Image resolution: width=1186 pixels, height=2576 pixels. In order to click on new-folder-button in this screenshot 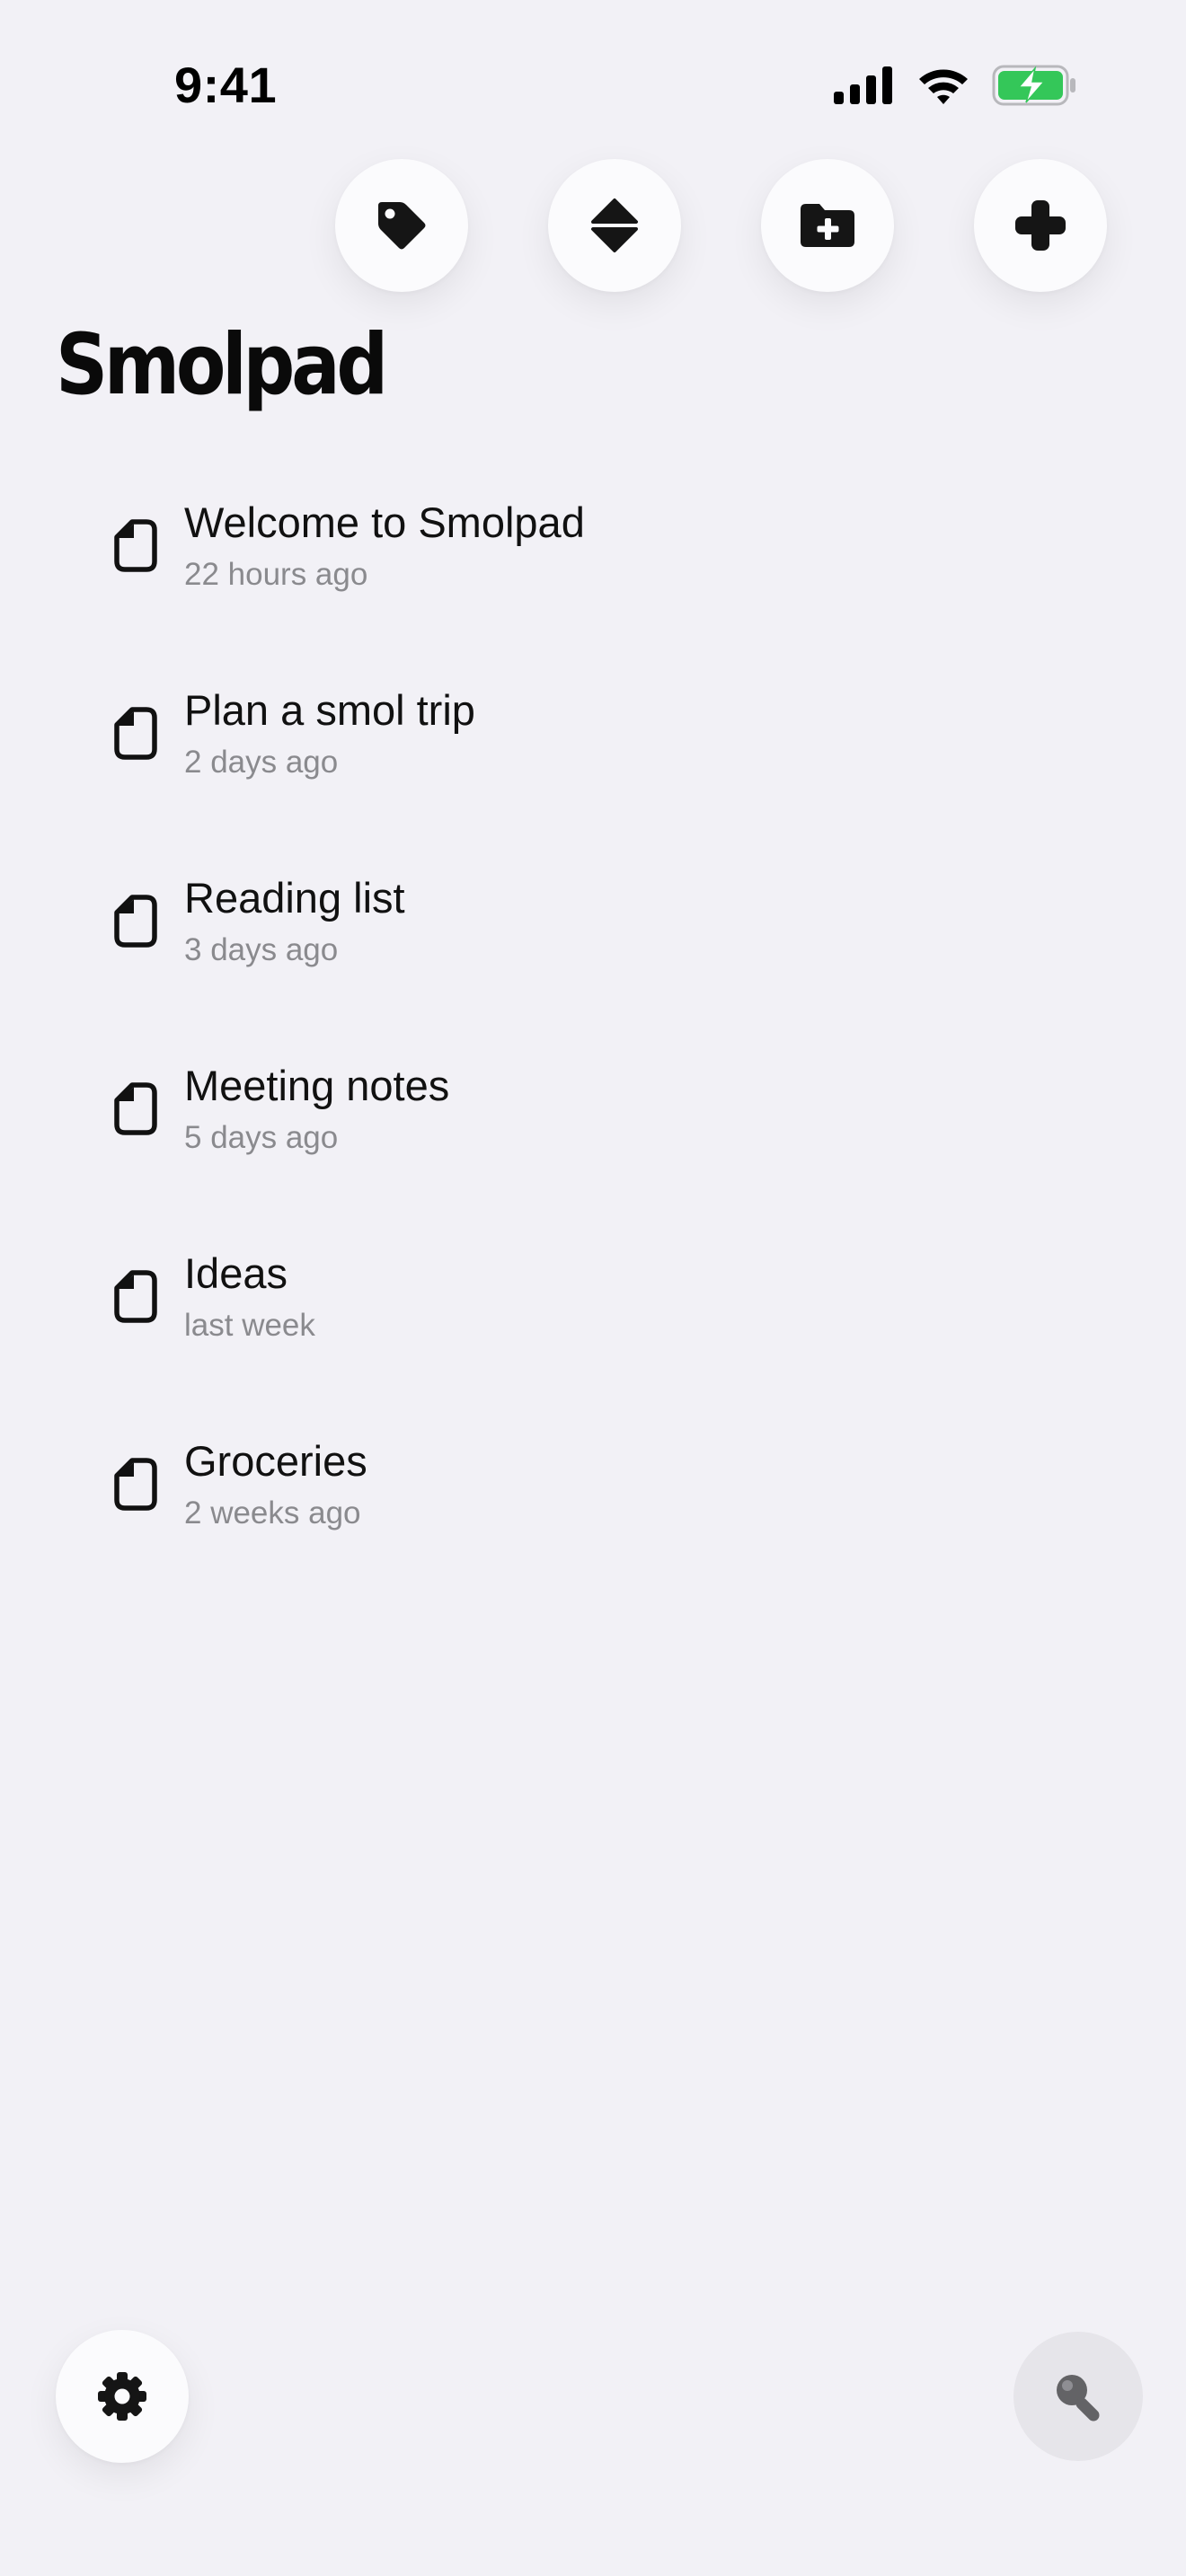, I will do `click(827, 225)`.